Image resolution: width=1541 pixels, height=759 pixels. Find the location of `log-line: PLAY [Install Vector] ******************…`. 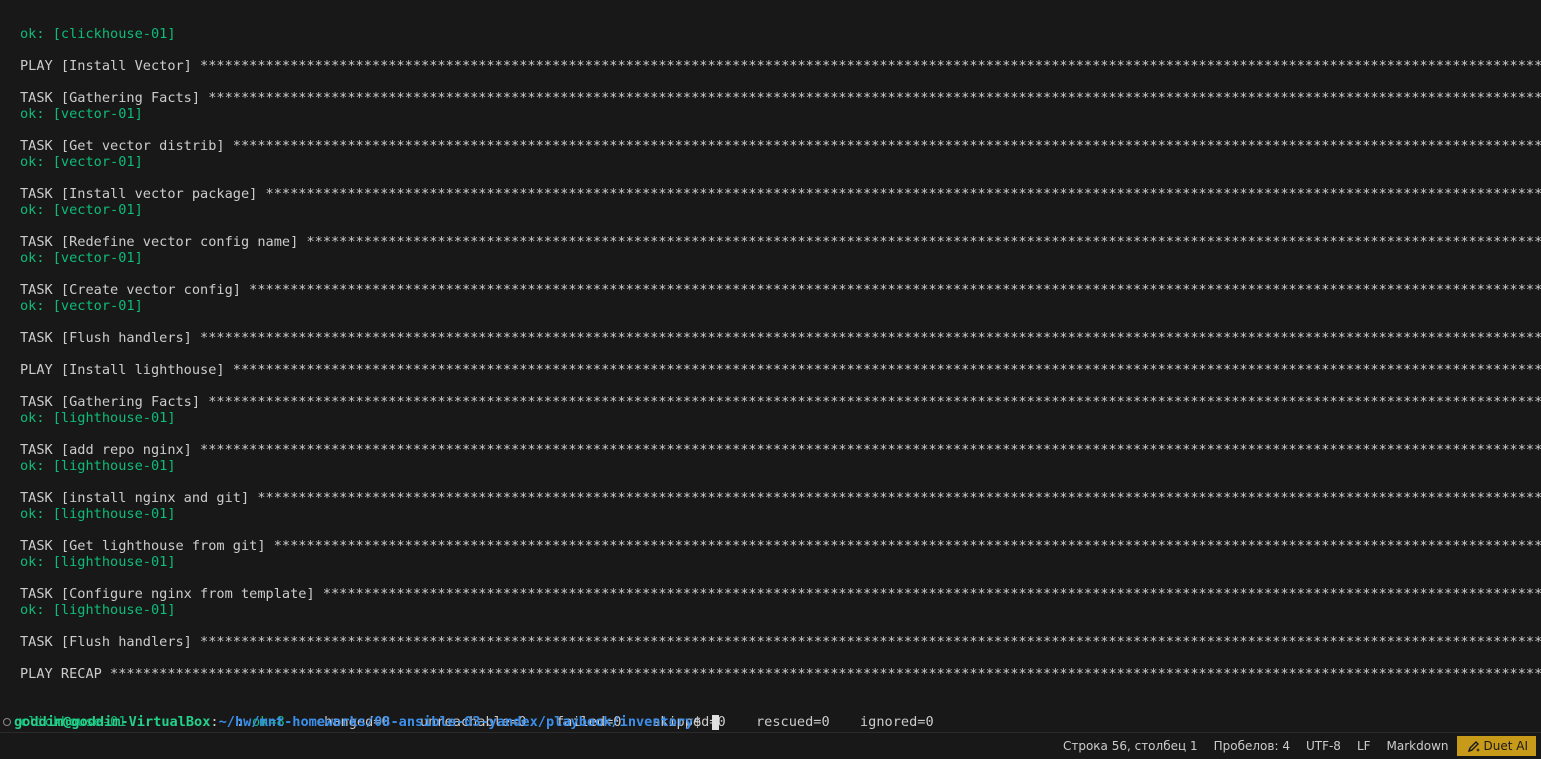

log-line: PLAY [Install Vector] ******************… is located at coordinates (780, 66).